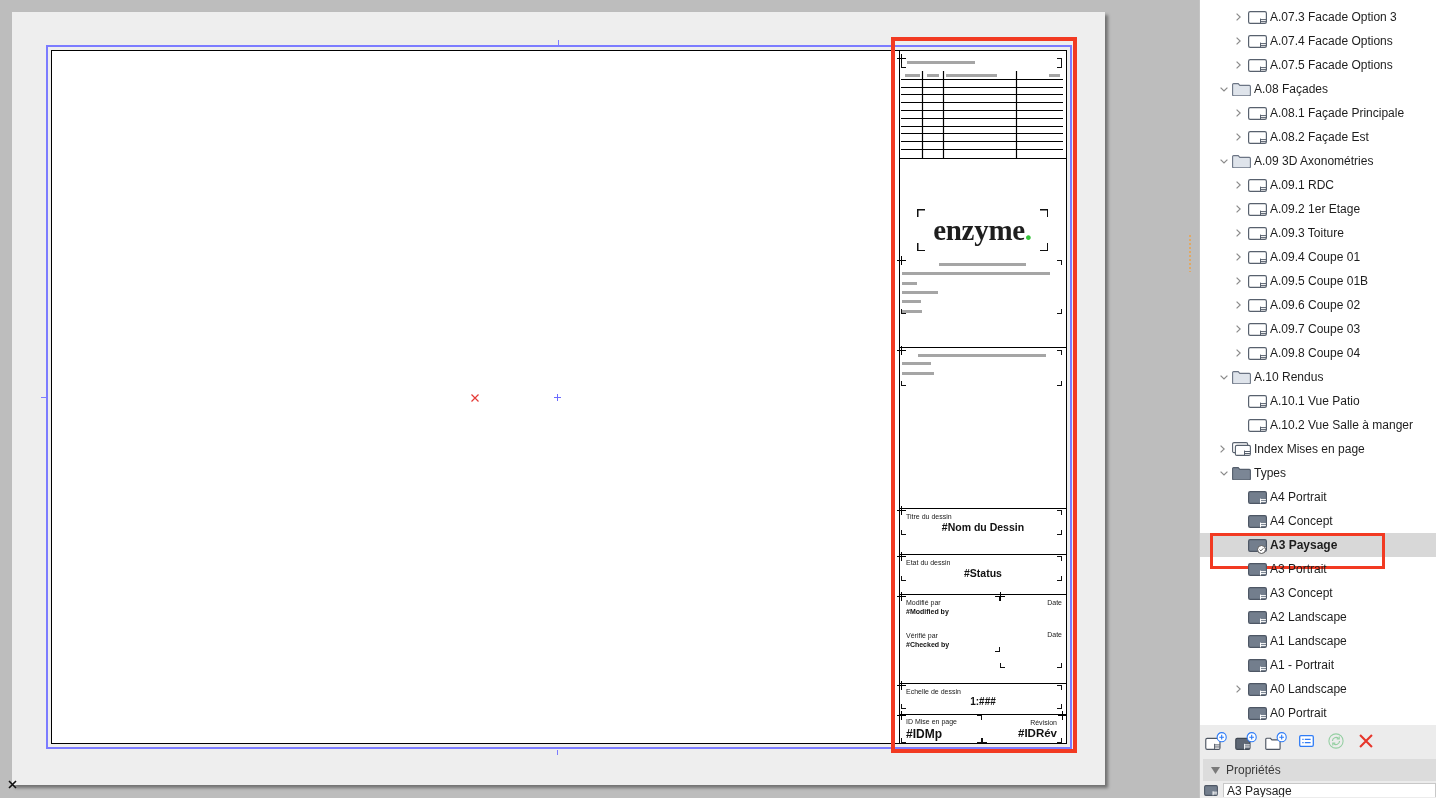 Image resolution: width=1436 pixels, height=798 pixels. What do you see at coordinates (1318, 401) in the screenshot?
I see `tree-item: A.10.1 Vue Patio` at bounding box center [1318, 401].